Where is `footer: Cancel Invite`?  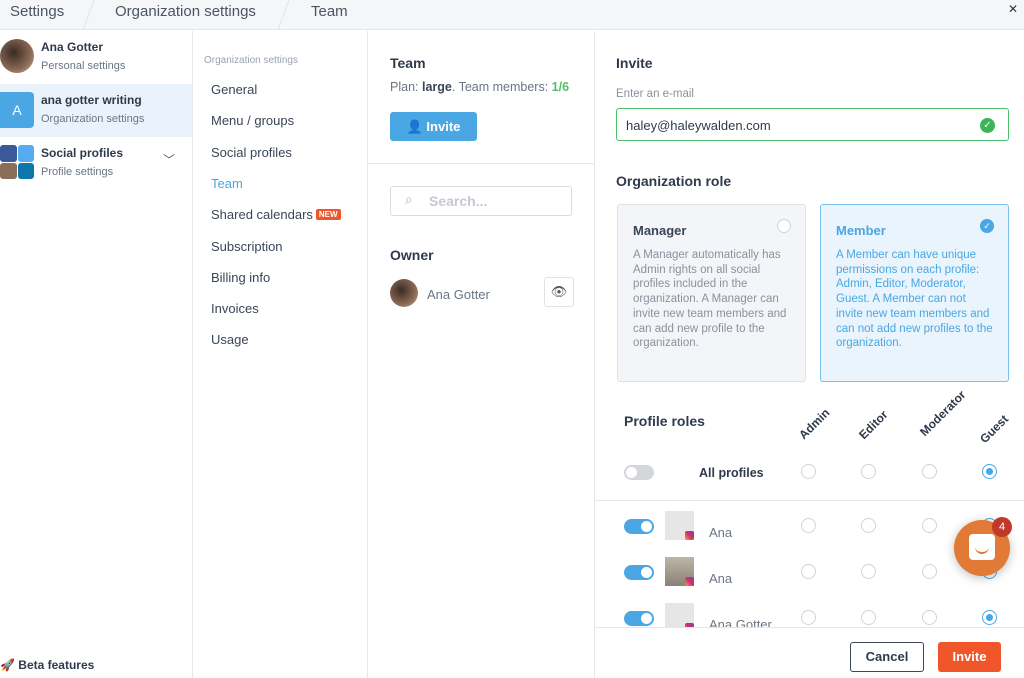 footer: Cancel Invite is located at coordinates (809, 652).